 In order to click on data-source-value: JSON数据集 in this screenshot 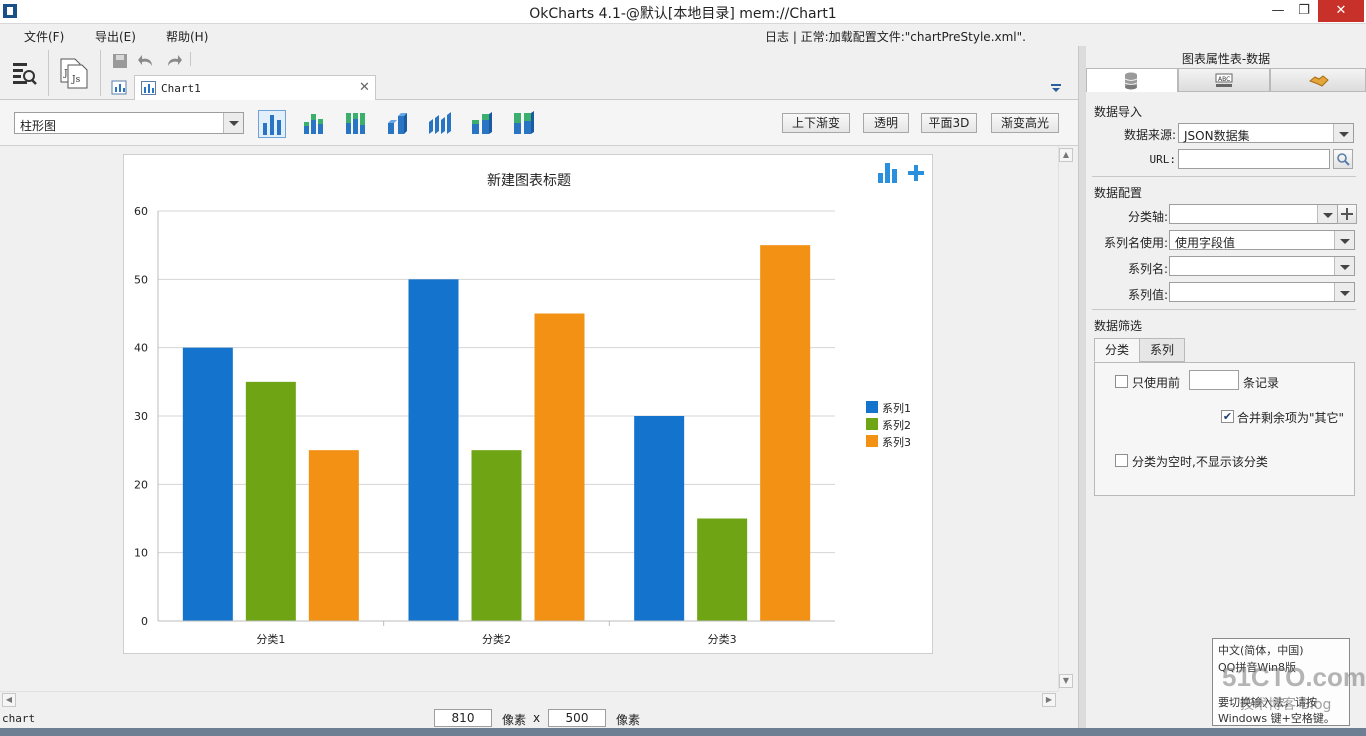, I will do `click(1217, 136)`.